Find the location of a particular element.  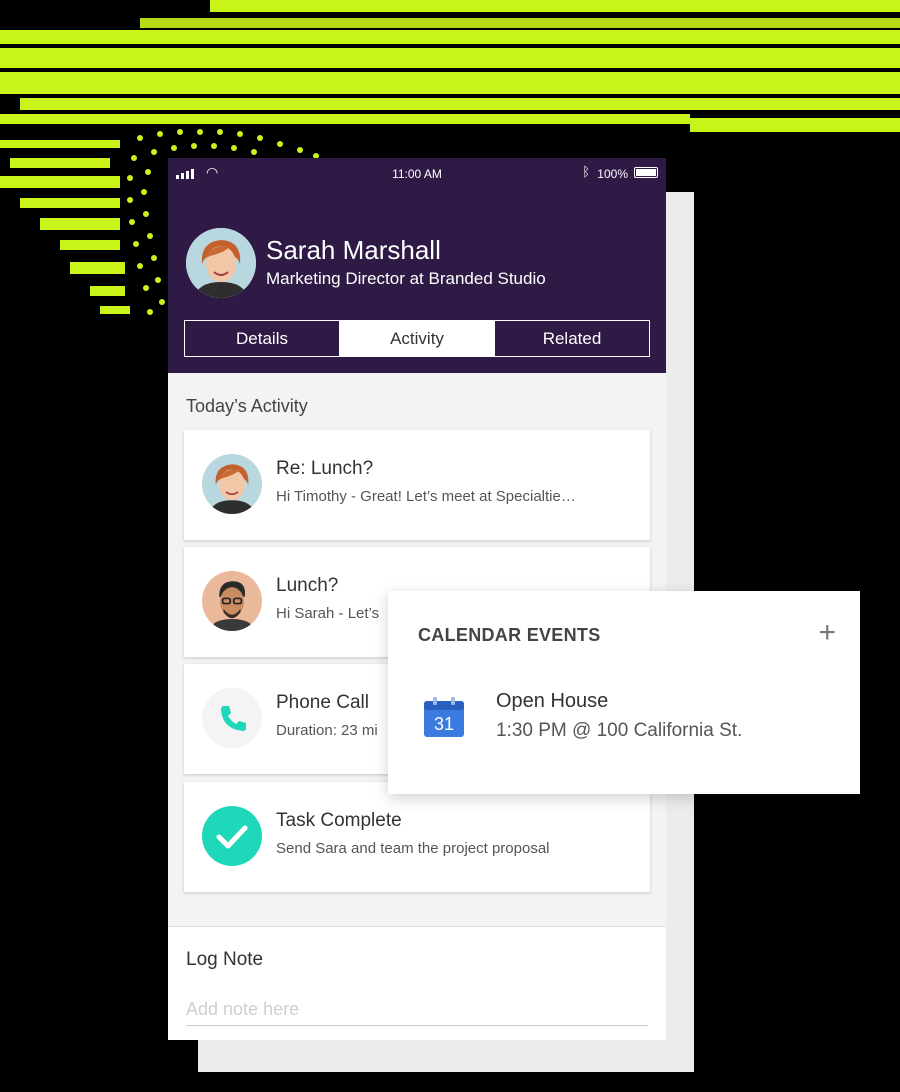

note-input is located at coordinates (417, 1009).